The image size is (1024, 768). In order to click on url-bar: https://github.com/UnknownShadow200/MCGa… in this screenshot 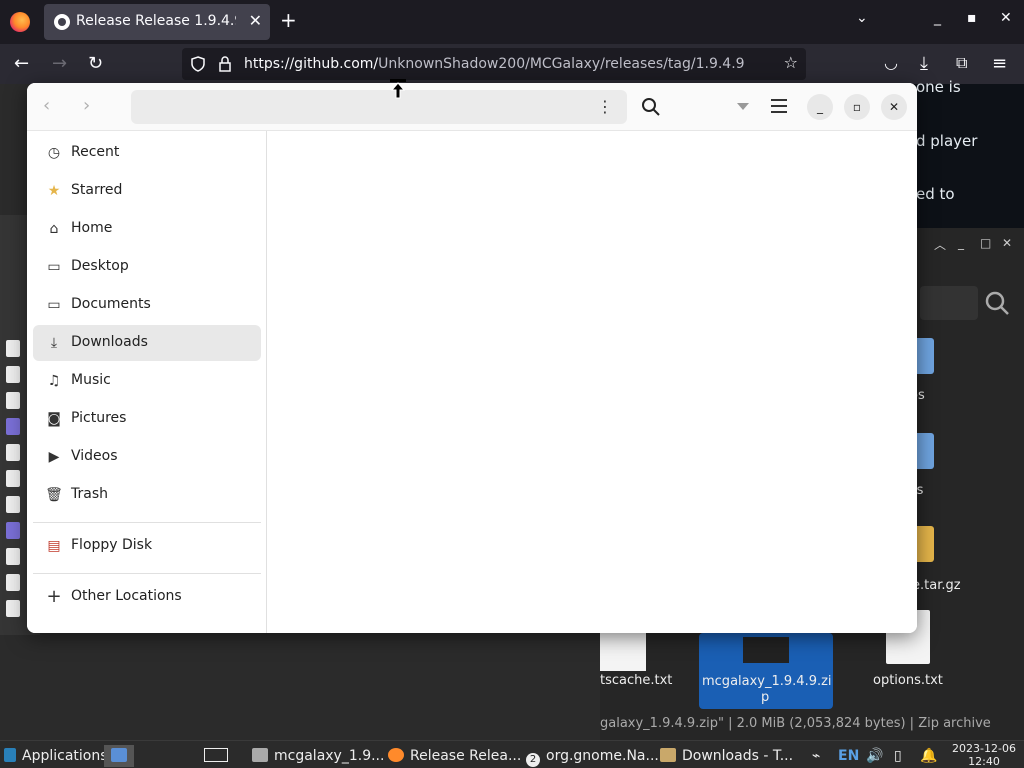, I will do `click(494, 64)`.